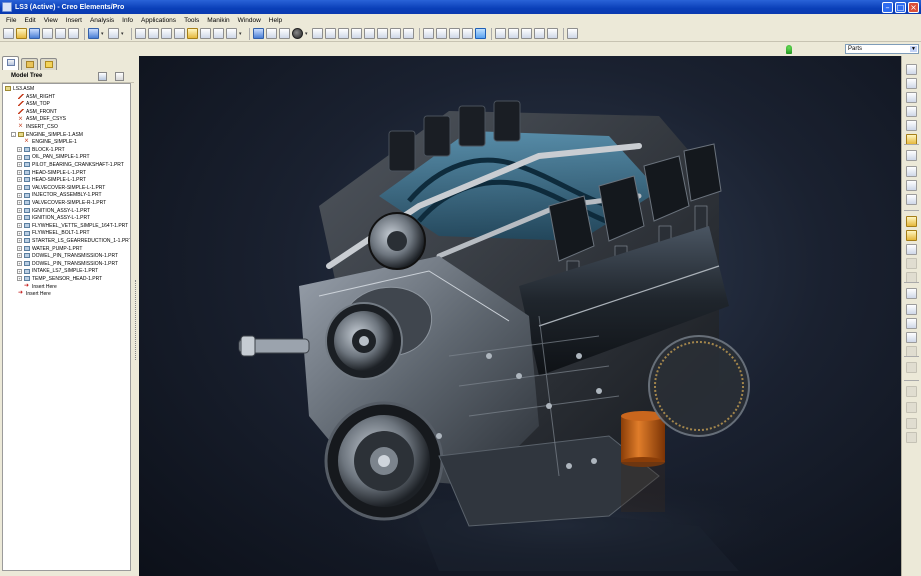  I want to click on create-component-icon, so click(911, 235).